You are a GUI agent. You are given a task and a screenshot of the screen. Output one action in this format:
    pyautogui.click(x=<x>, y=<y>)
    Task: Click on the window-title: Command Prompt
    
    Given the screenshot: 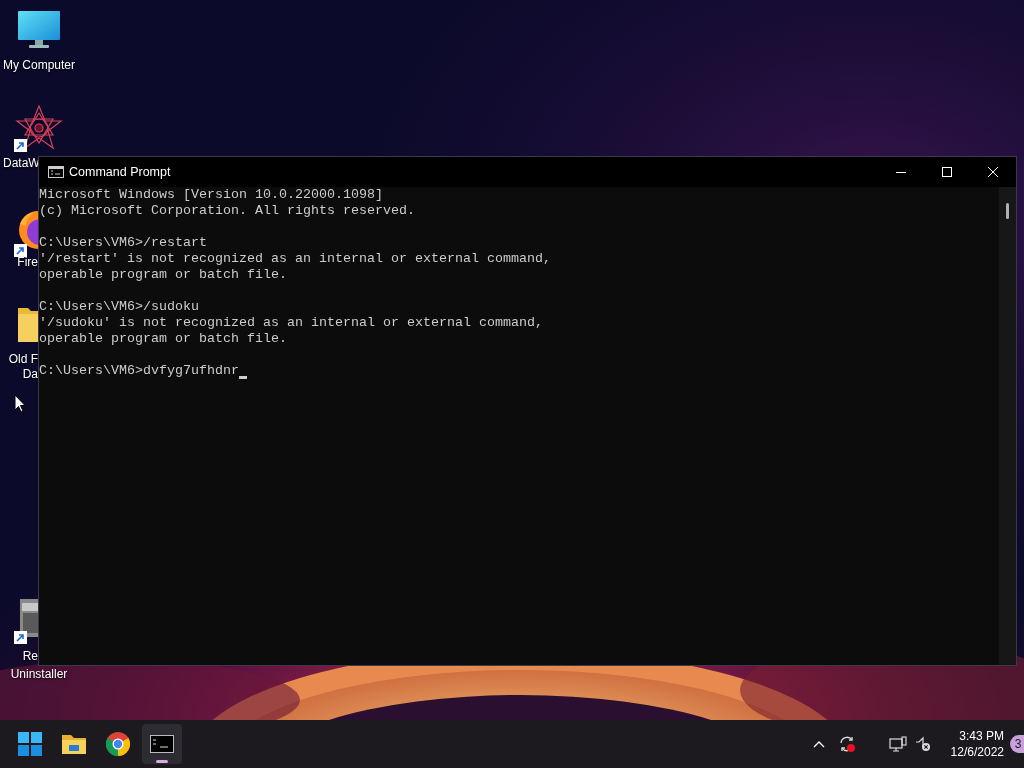 What is the action you would take?
    pyautogui.click(x=120, y=172)
    